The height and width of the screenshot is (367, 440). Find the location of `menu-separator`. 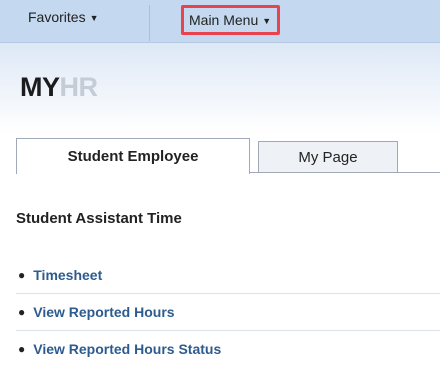

menu-separator is located at coordinates (149, 23).